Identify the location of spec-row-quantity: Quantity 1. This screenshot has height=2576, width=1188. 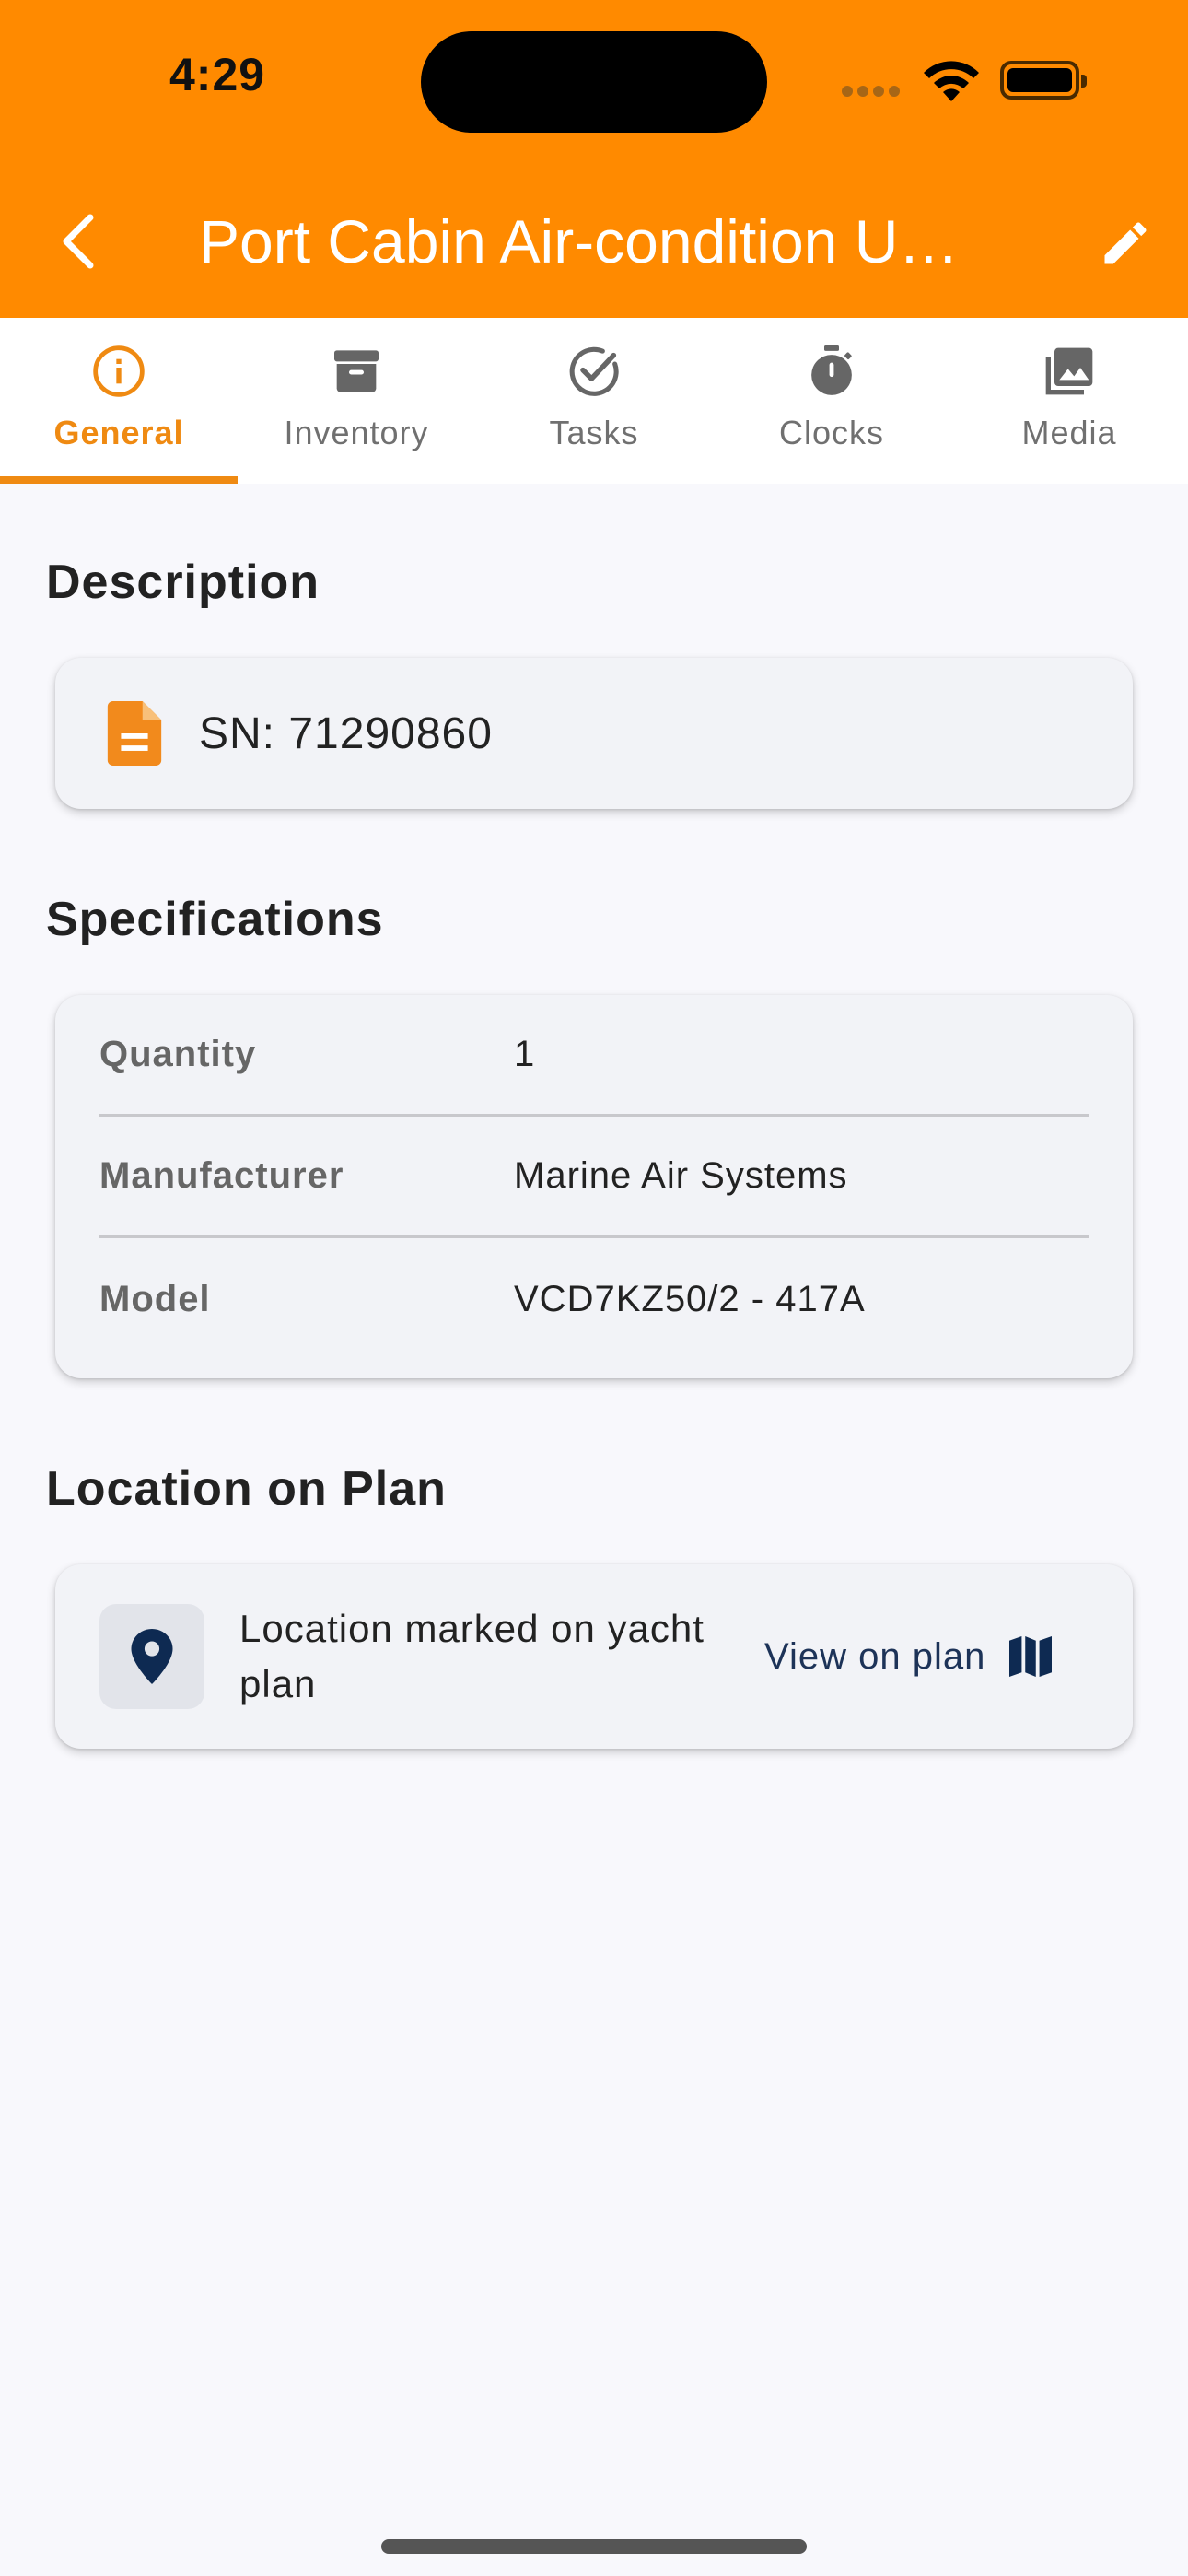
(594, 1056).